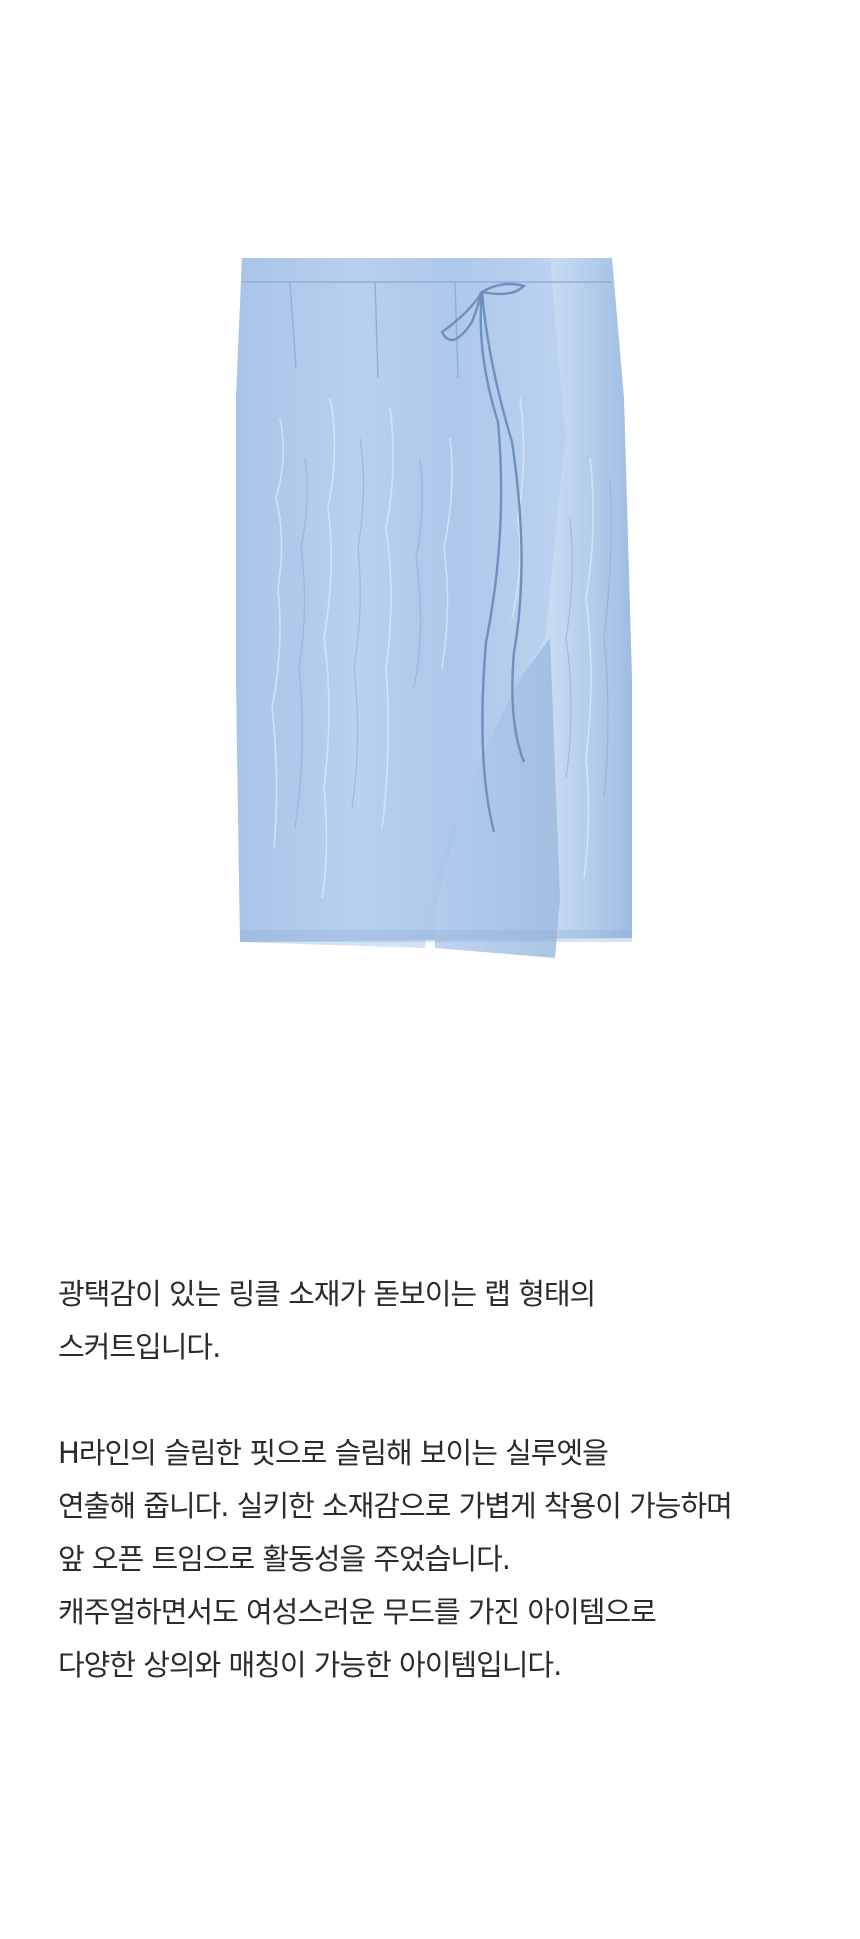  I want to click on description-line: 앞 오픈 트임으로 활동성을 주었습니다., so click(284, 1559).